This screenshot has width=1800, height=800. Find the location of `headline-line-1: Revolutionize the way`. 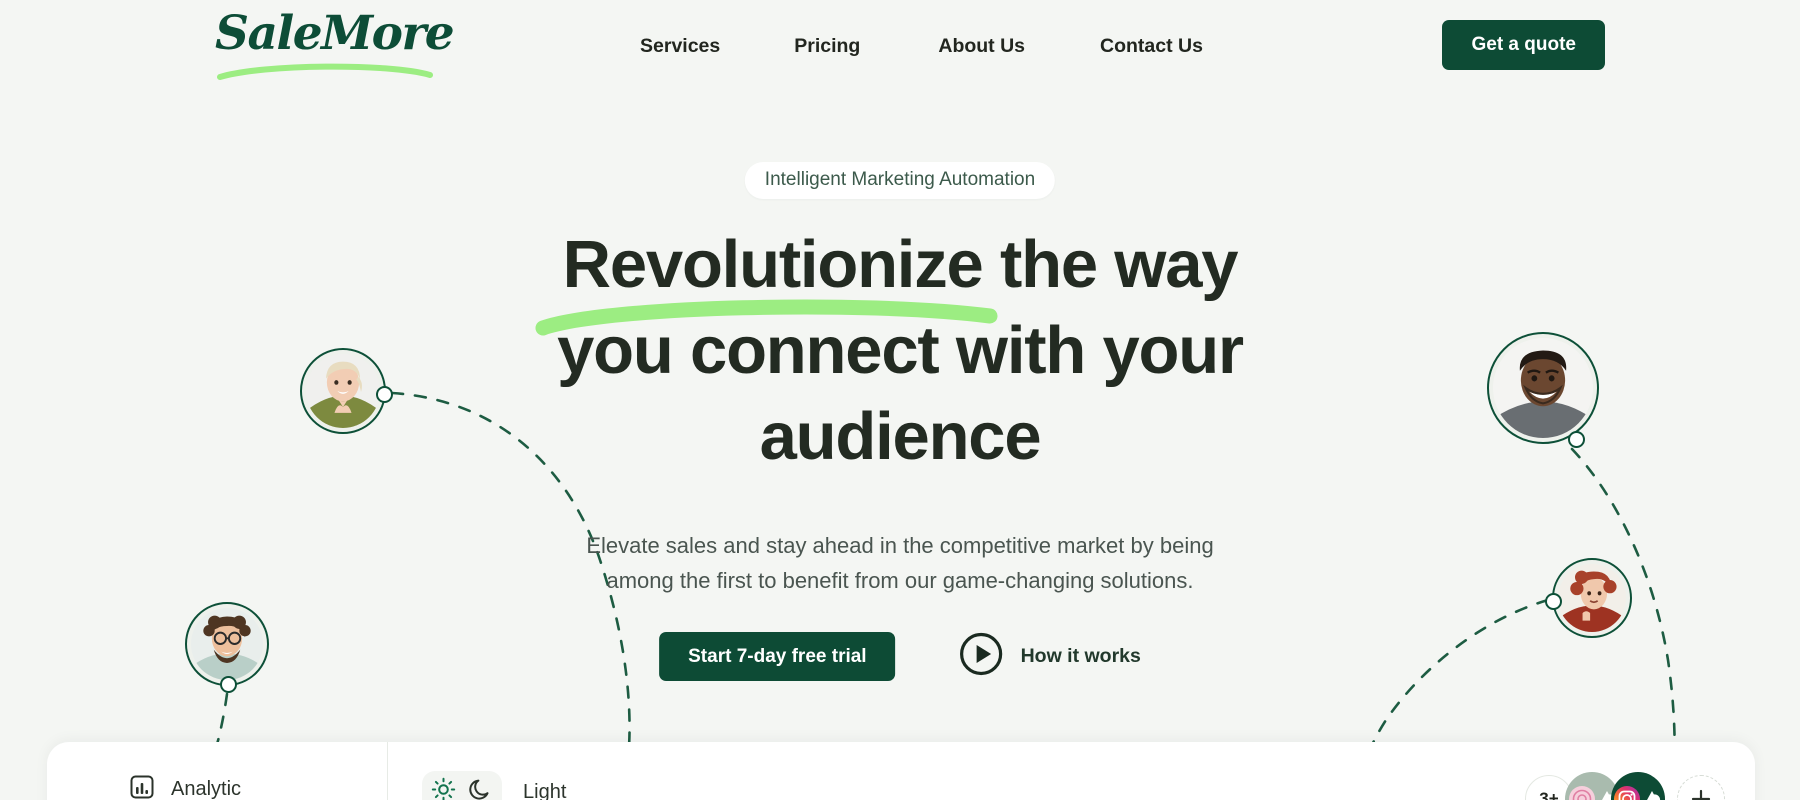

headline-line-1: Revolutionize the way is located at coordinates (900, 264).